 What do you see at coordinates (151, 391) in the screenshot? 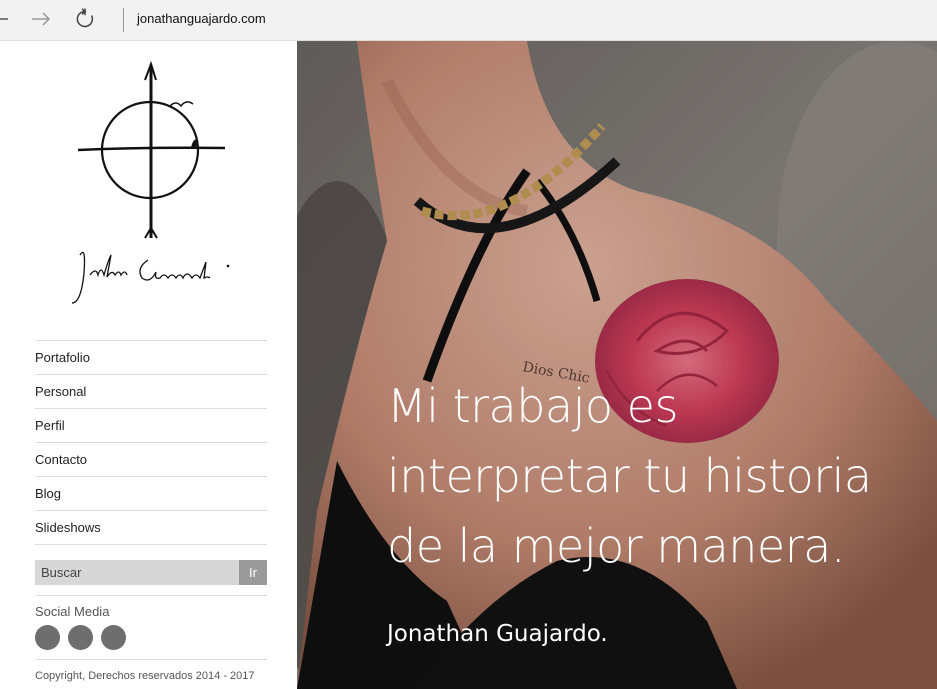
I see `menu-item-personal: Personal` at bounding box center [151, 391].